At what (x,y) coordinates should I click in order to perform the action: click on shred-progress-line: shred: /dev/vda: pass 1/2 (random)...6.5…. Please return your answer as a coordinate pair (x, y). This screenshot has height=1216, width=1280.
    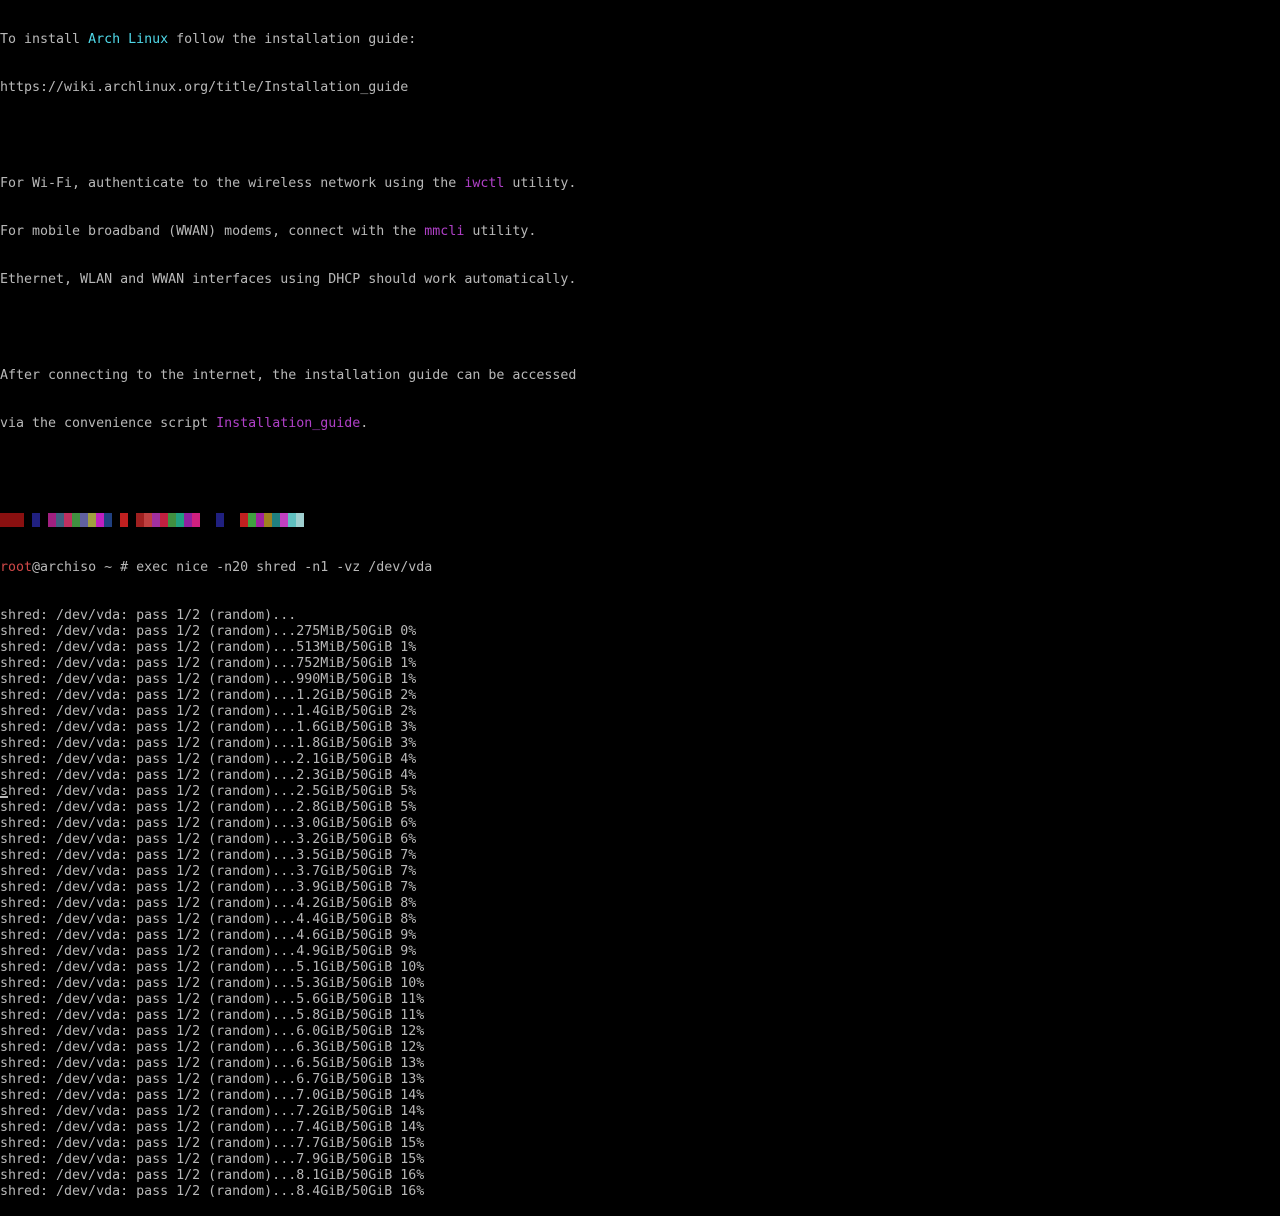
    Looking at the image, I should click on (212, 1063).